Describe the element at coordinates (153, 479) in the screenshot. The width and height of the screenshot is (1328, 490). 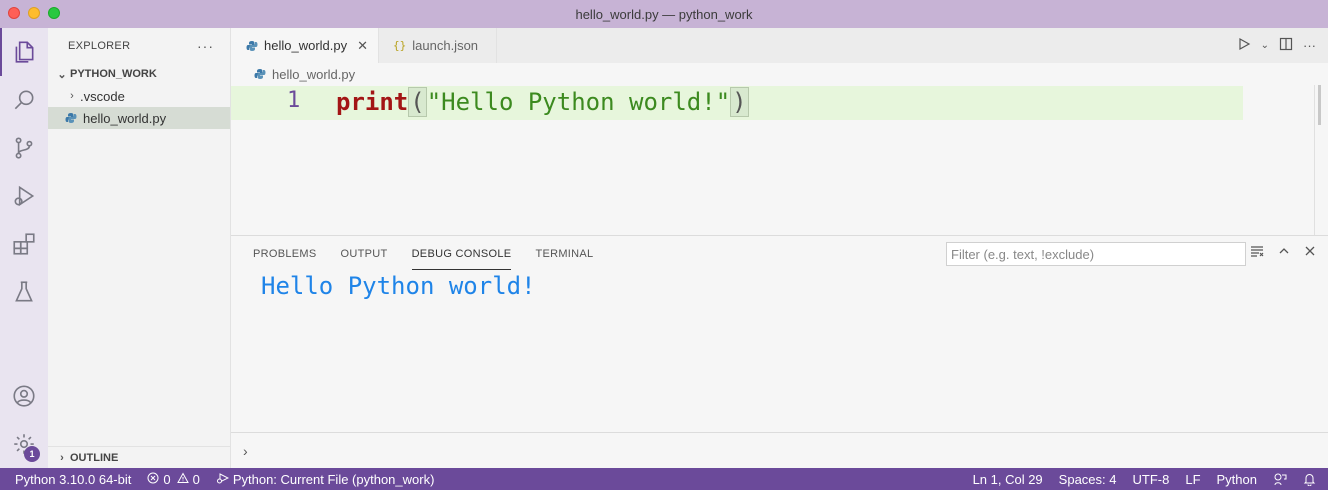
I see `error-icon` at that location.